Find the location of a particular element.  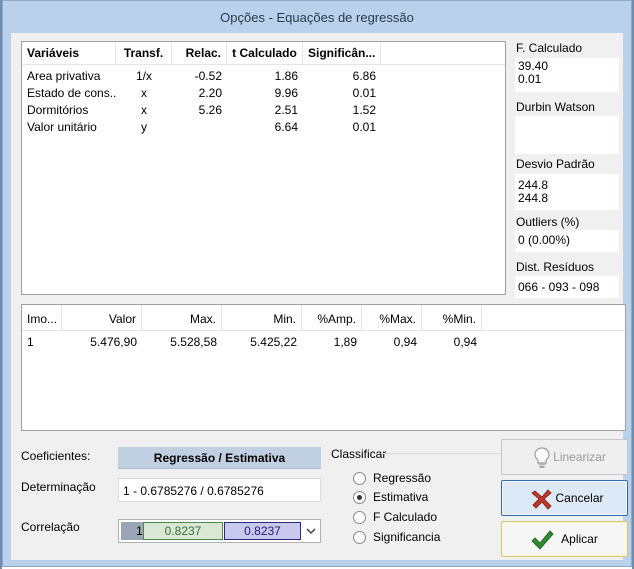

cell-relac is located at coordinates (199, 126).